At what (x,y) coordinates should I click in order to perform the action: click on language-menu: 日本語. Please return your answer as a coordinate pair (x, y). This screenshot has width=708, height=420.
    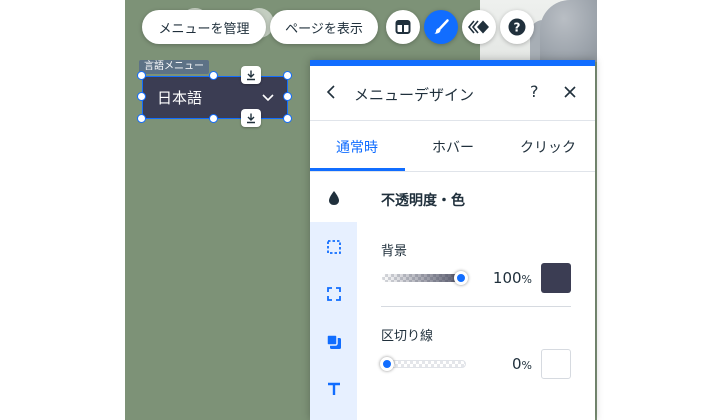
    Looking at the image, I should click on (215, 97).